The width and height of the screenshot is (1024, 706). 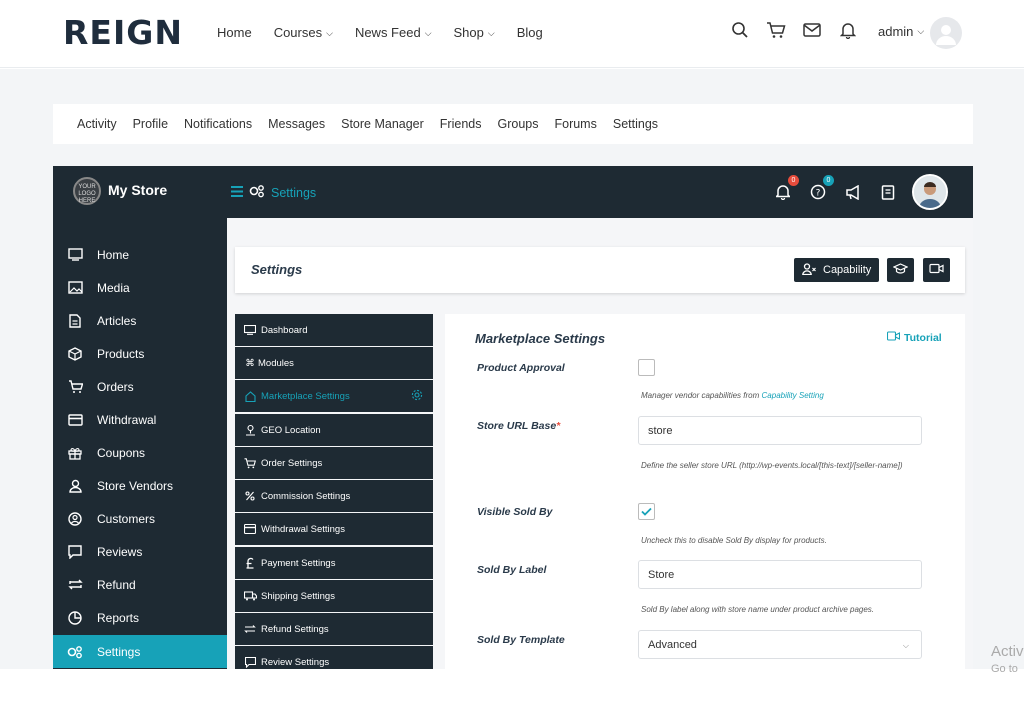 I want to click on page-bottom, so click(x=512, y=687).